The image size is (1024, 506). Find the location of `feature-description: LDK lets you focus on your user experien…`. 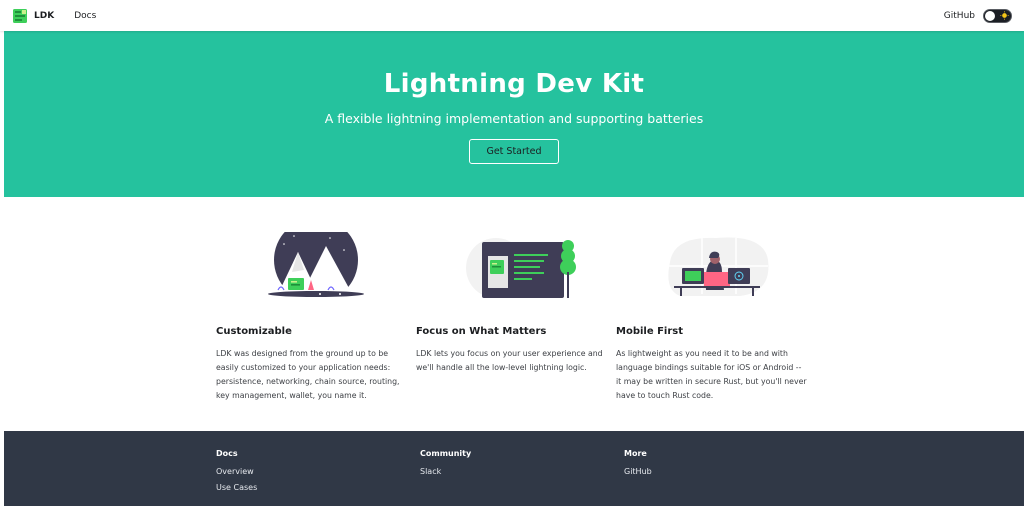

feature-description: LDK lets you focus on your user experien… is located at coordinates (509, 360).